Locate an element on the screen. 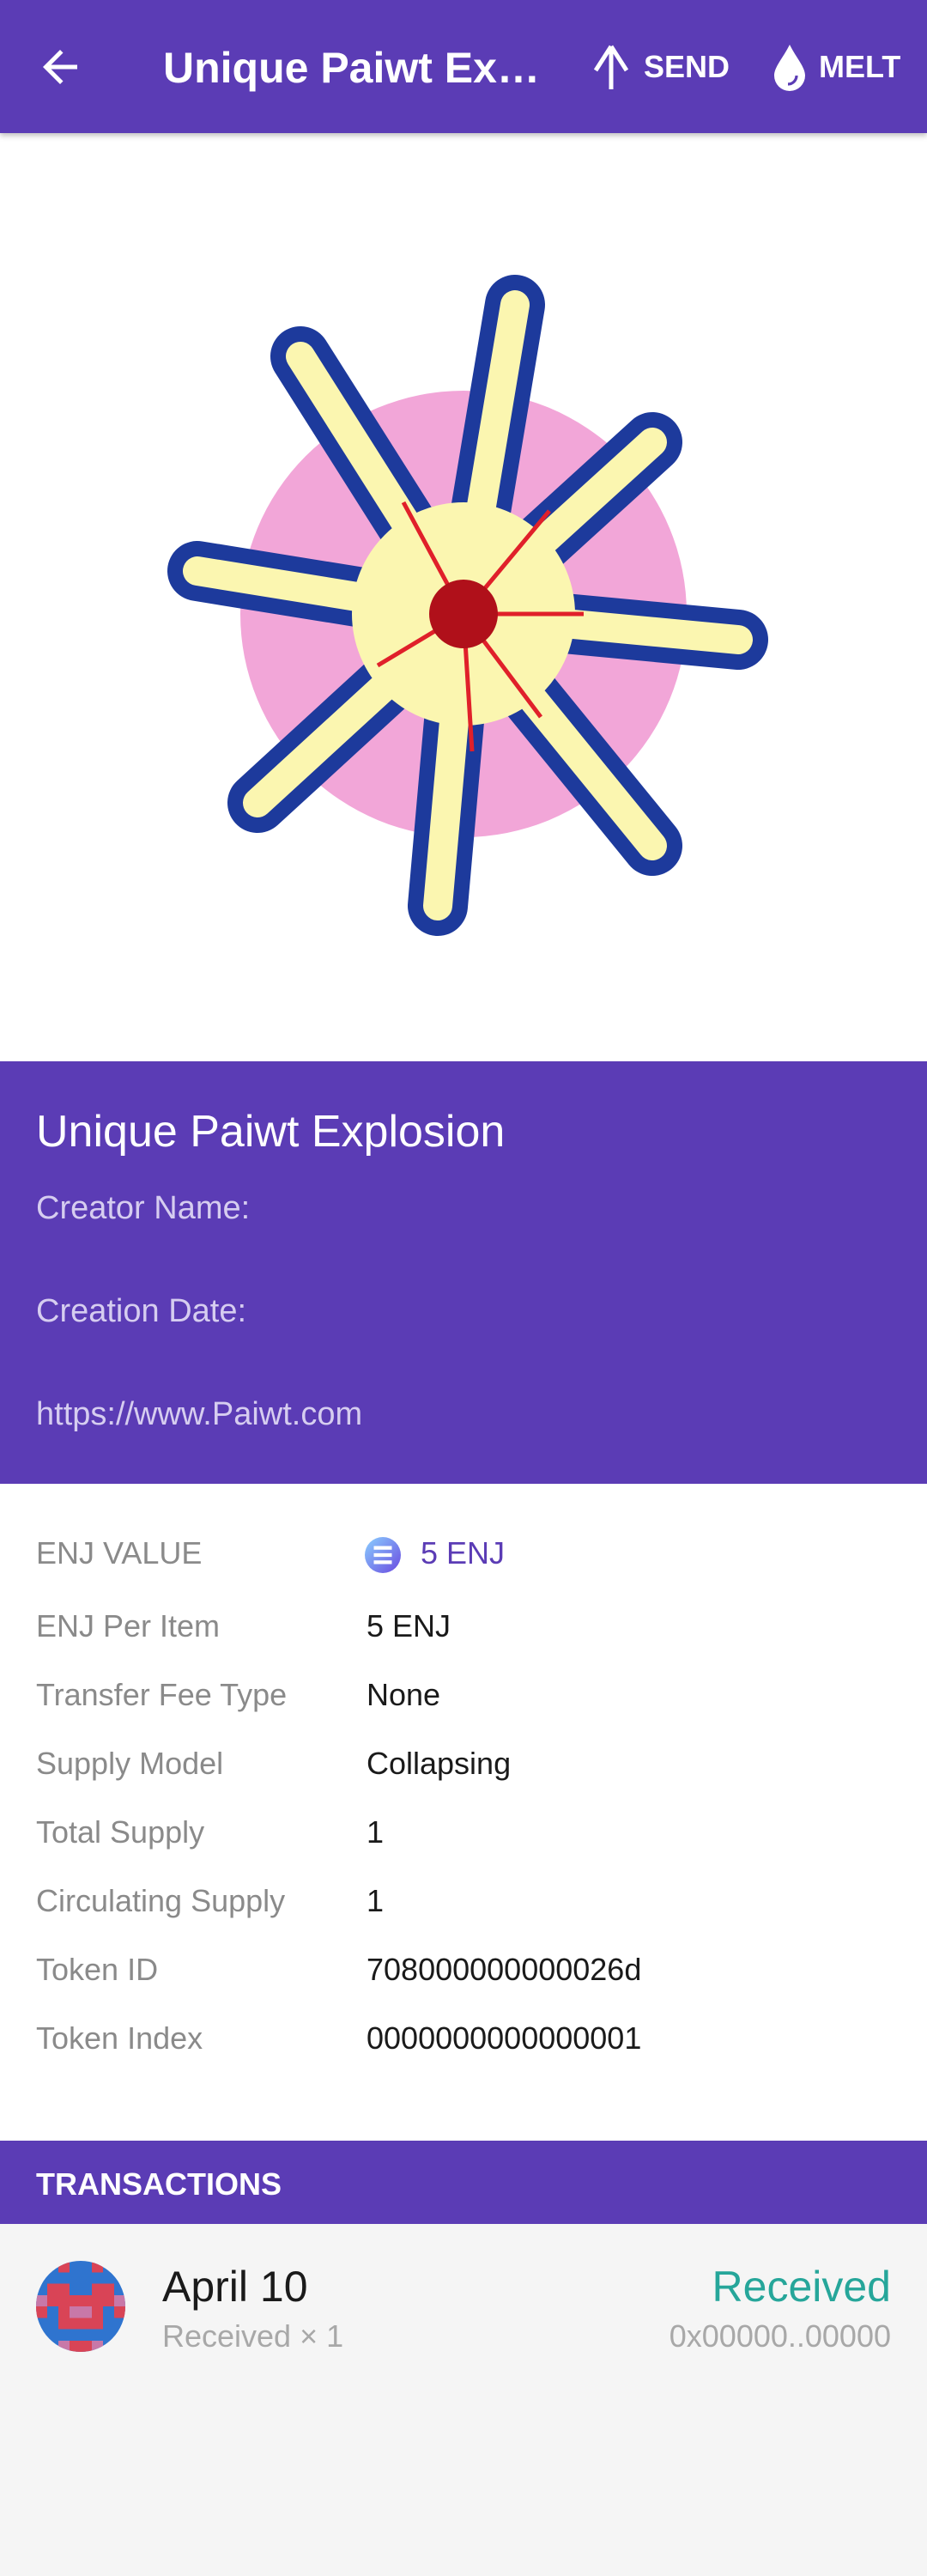  melt-button: MELT is located at coordinates (836, 67).